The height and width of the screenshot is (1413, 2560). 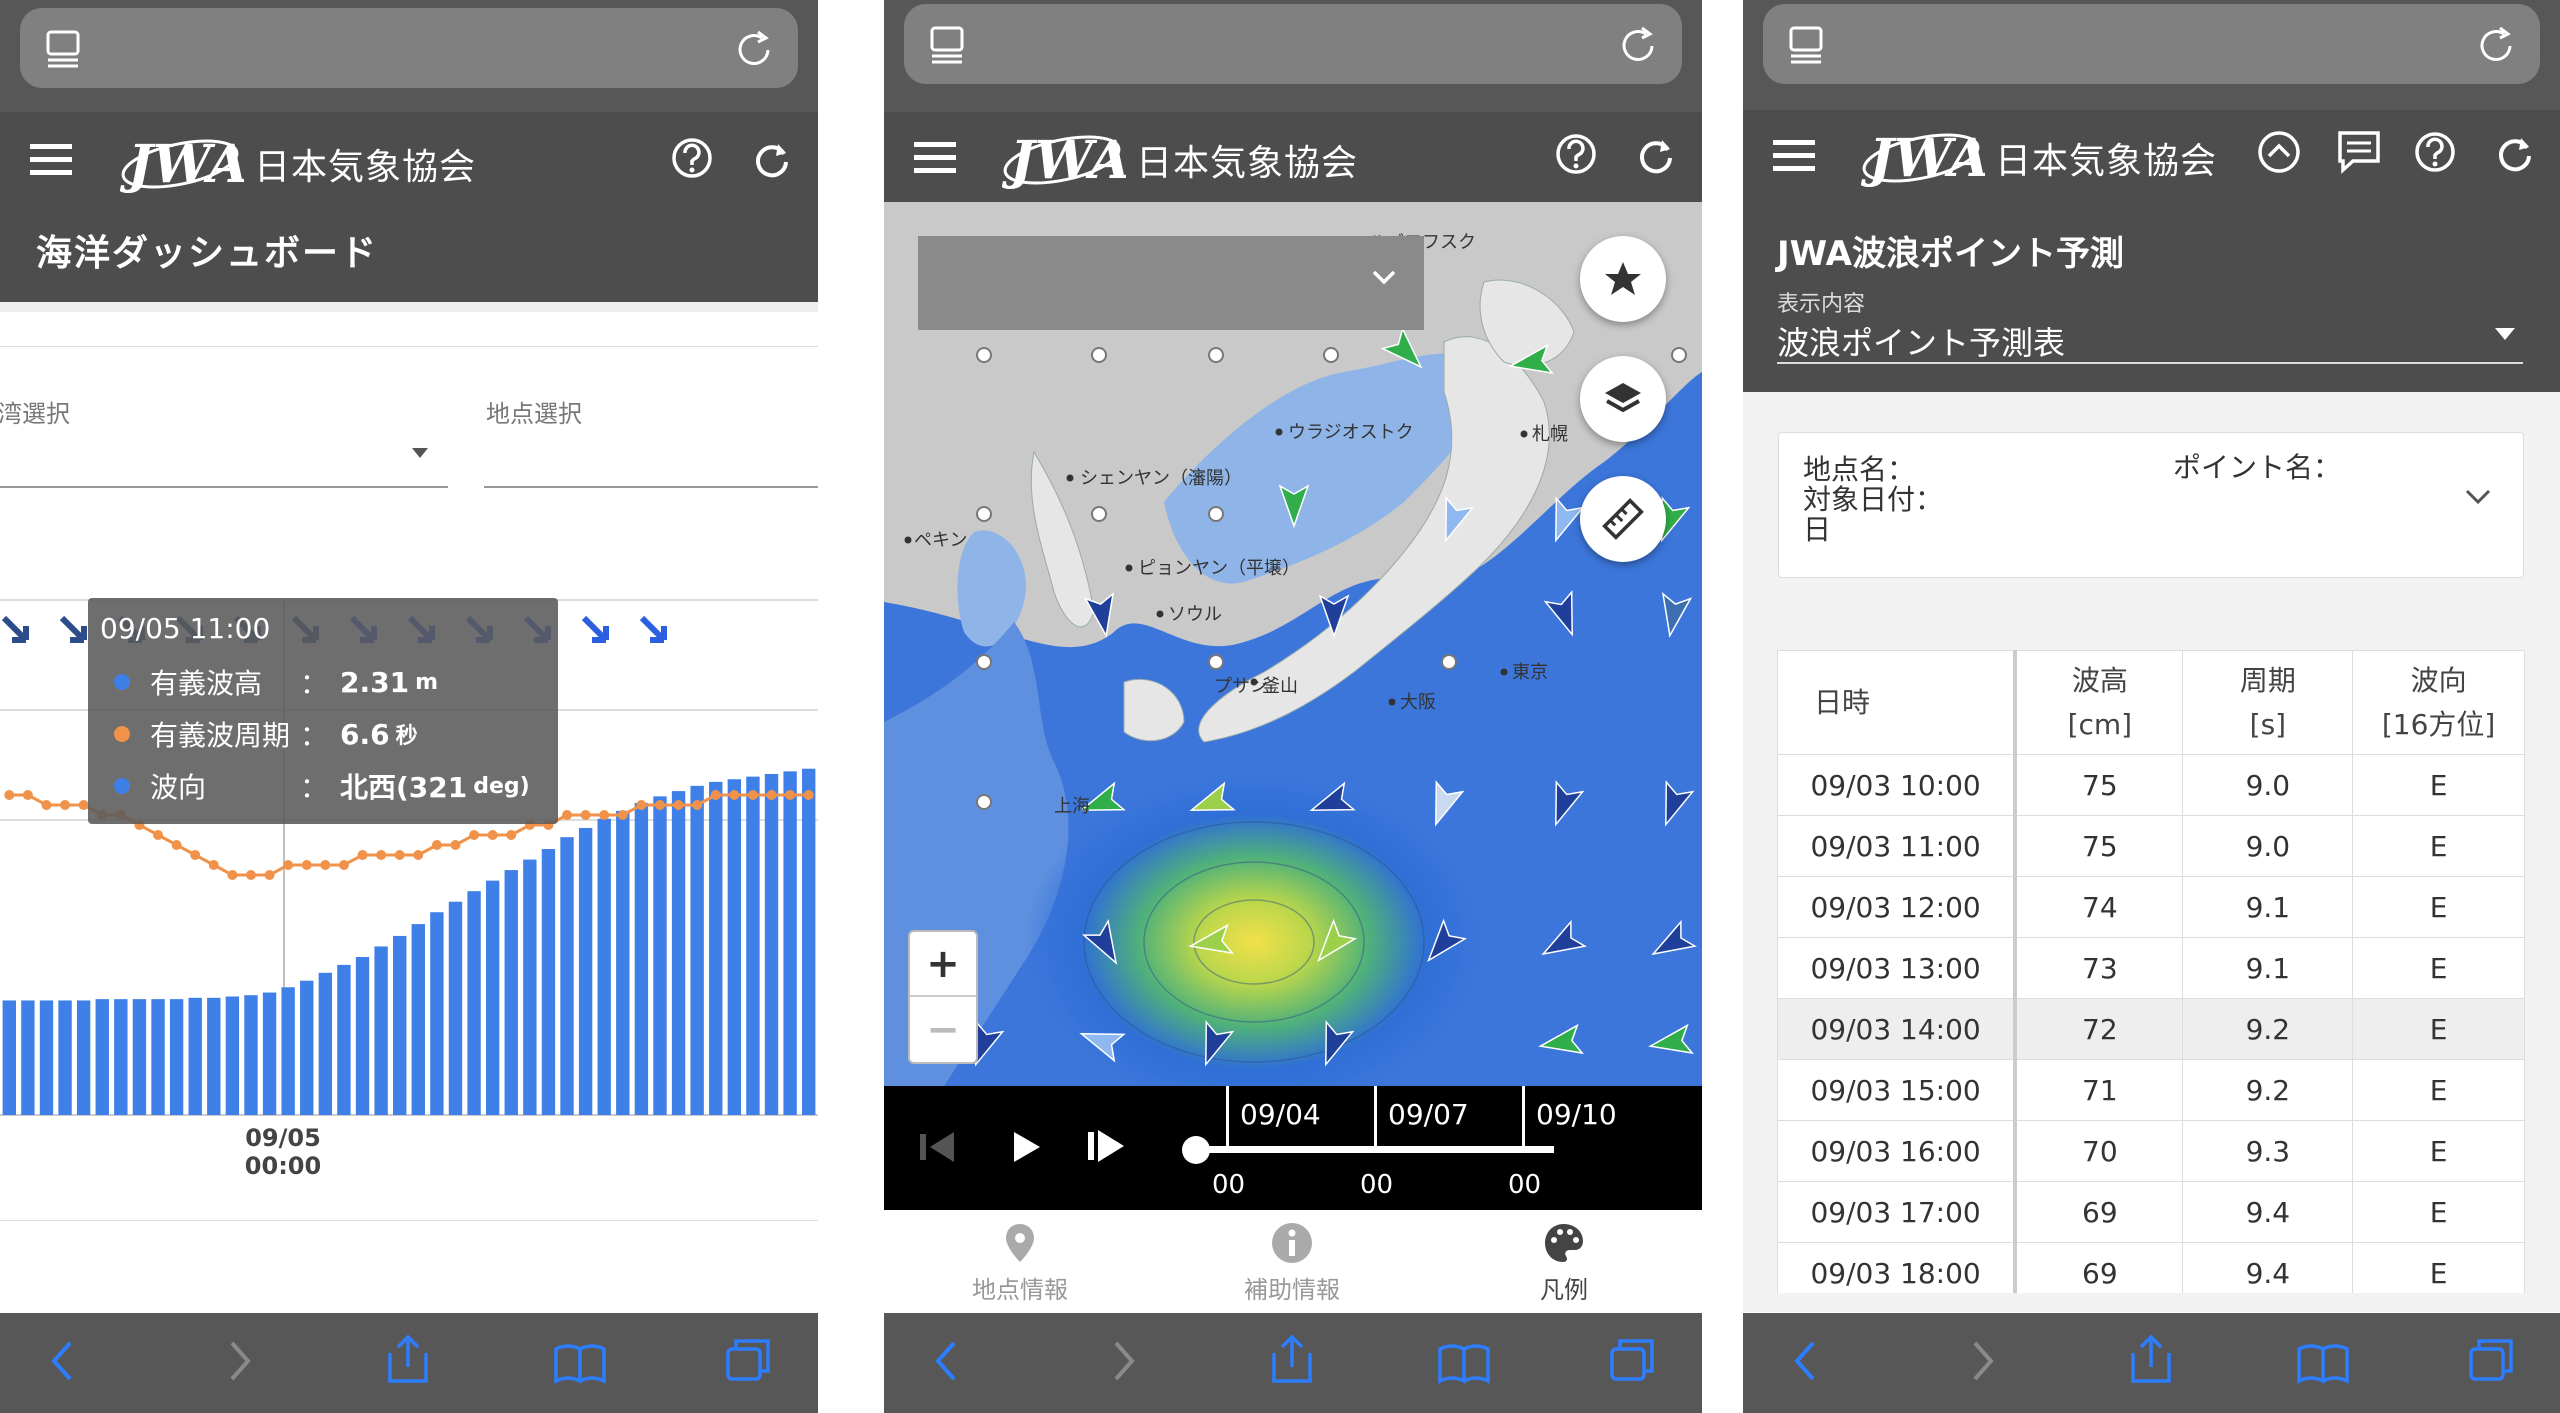 I want to click on table-row: 09/03 12:00 74 9.1 E, so click(x=2151, y=907).